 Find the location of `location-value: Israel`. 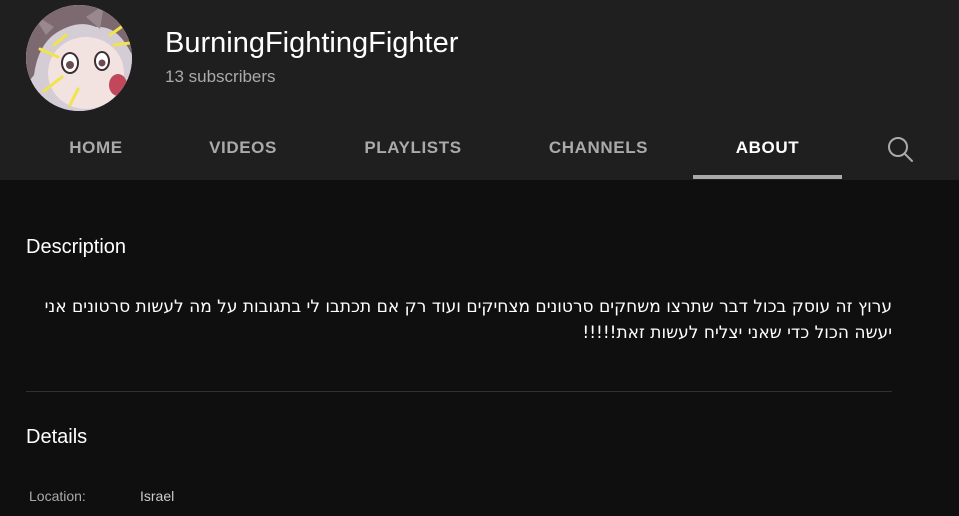

location-value: Israel is located at coordinates (157, 496).